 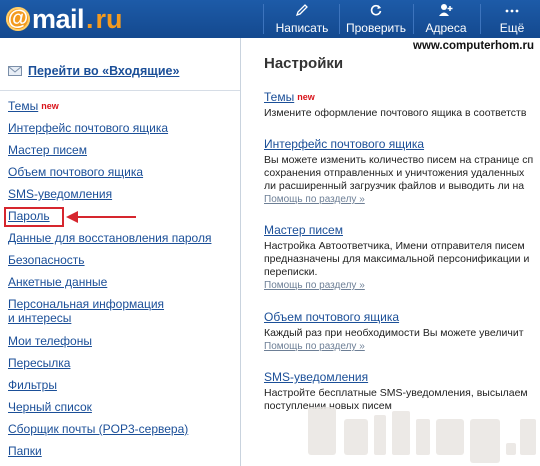 What do you see at coordinates (88, 128) in the screenshot?
I see `menu-item-interface: Интерфейс почтового ящика` at bounding box center [88, 128].